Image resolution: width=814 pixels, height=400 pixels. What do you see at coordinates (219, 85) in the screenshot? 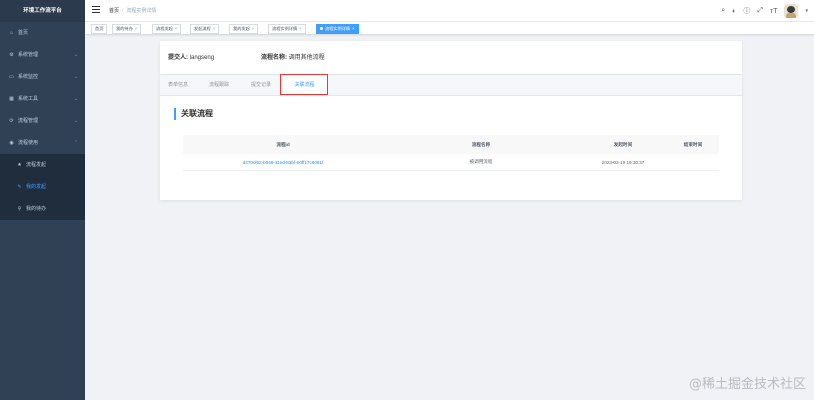
I see `tab-flow-trace: 流程跟踪` at bounding box center [219, 85].